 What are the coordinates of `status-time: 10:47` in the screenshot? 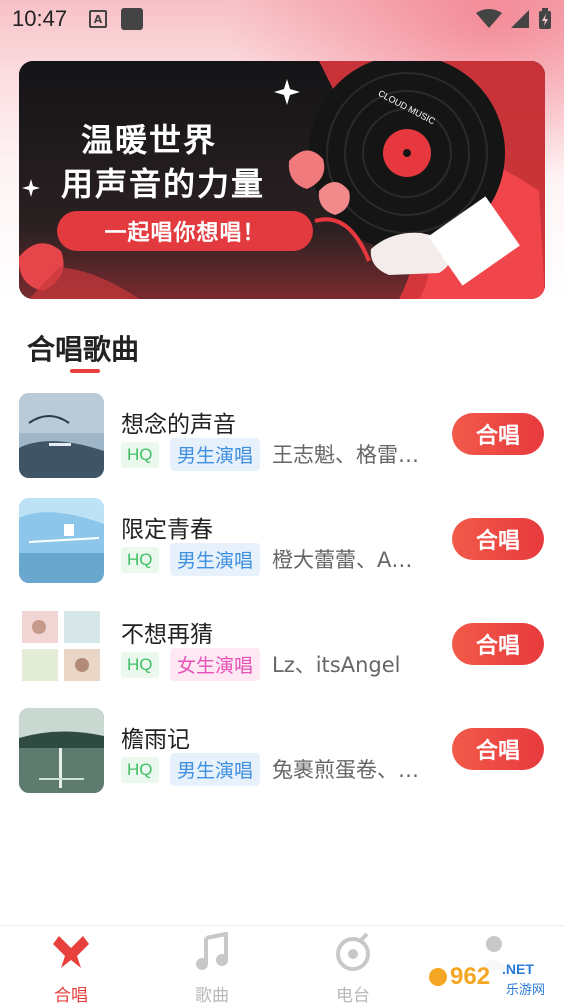 It's located at (40, 18).